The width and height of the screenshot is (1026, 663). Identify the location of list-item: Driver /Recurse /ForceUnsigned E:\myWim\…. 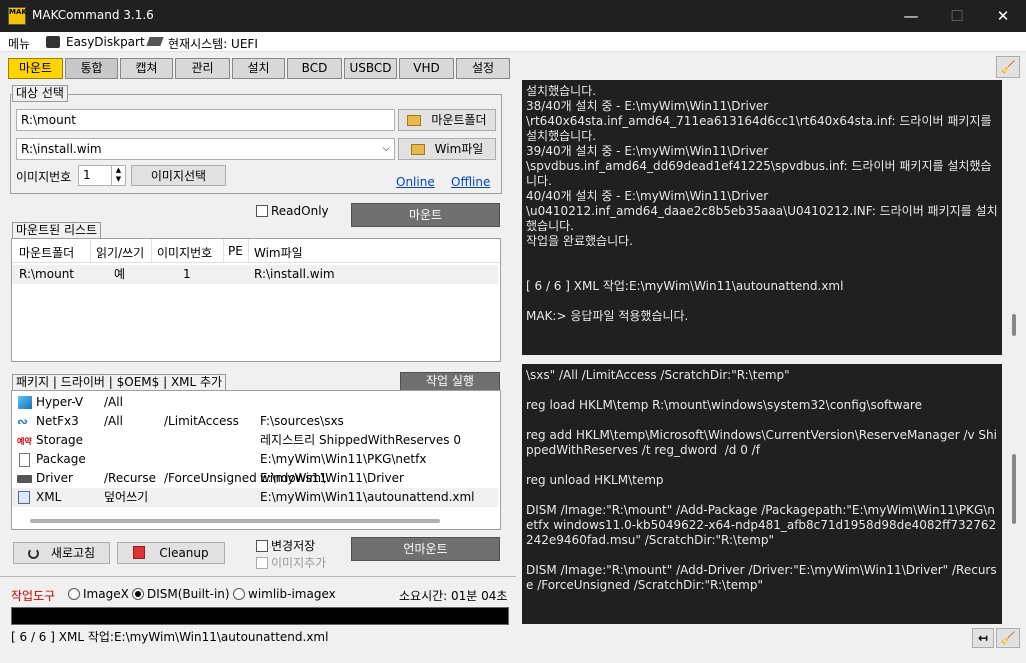
(255, 478).